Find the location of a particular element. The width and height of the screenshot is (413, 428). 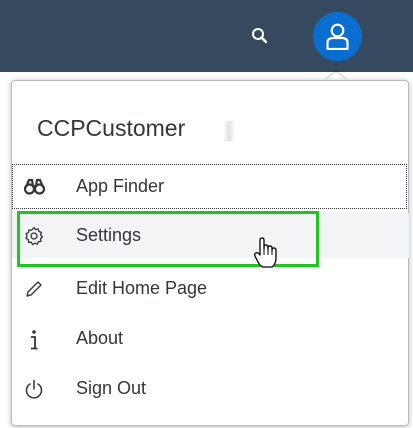

search-icon is located at coordinates (260, 36).